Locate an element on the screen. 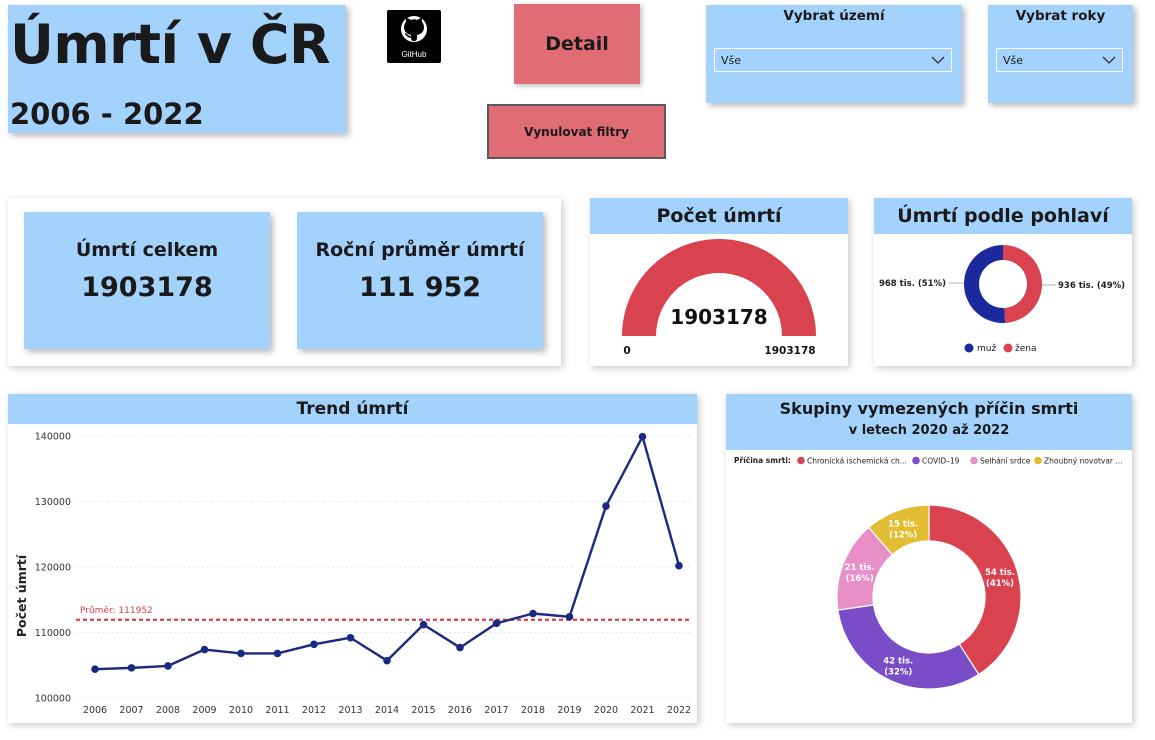 The image size is (1155, 740). trend-x-tick-label: 2016 is located at coordinates (460, 710).